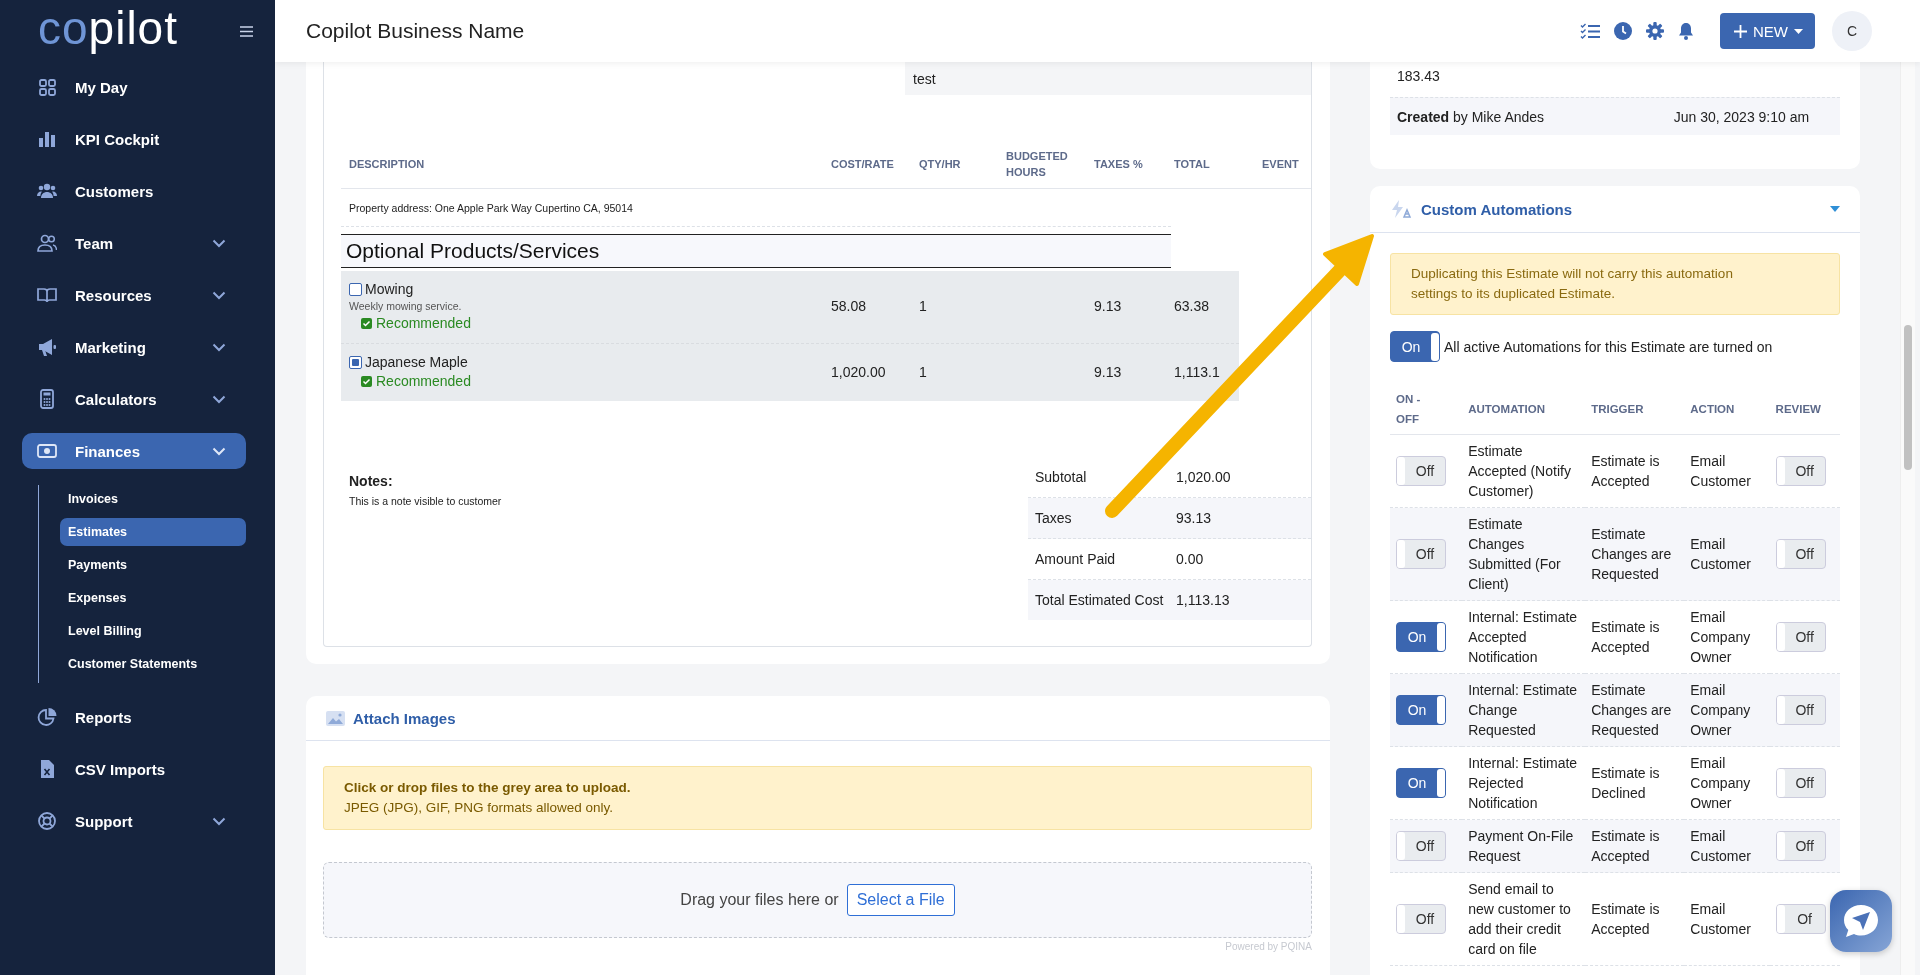 Image resolution: width=1920 pixels, height=975 pixels. I want to click on clock-icon, so click(1623, 31).